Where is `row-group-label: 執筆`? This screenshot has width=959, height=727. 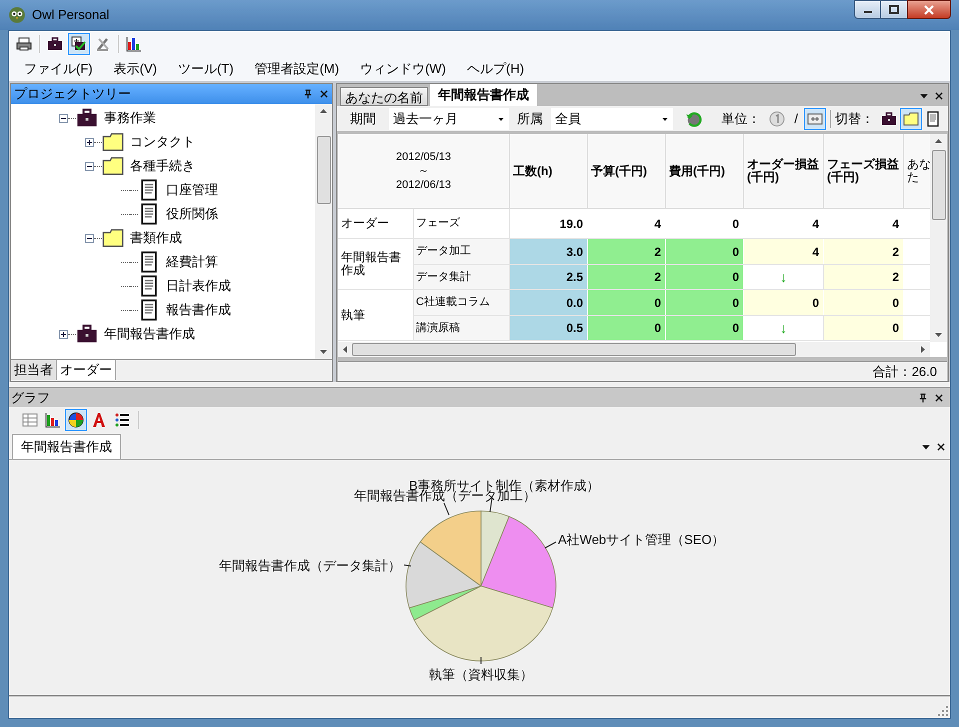
row-group-label: 執筆 is located at coordinates (376, 315).